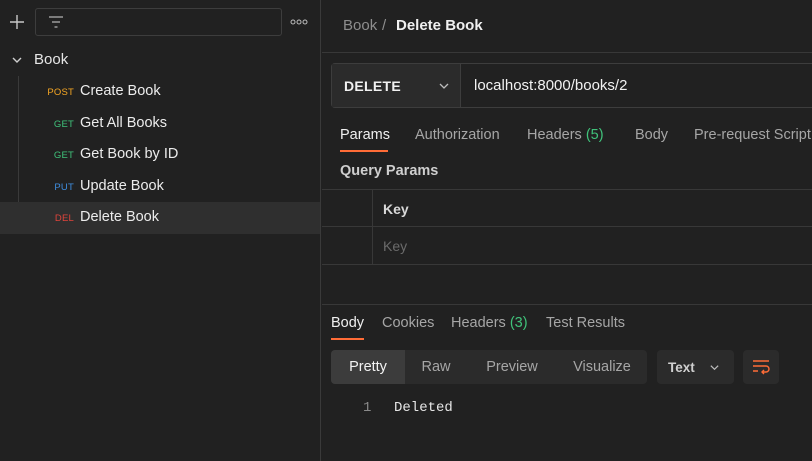 Image resolution: width=812 pixels, height=461 pixels. Describe the element at coordinates (129, 154) in the screenshot. I see `request-title: Get Book by ID` at that location.